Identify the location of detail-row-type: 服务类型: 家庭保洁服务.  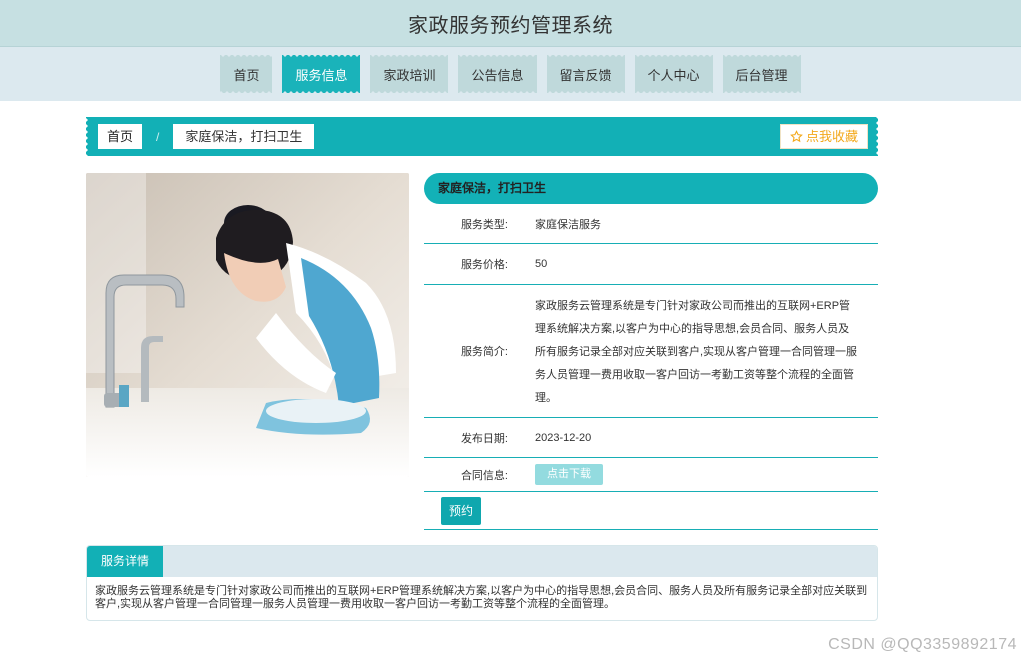
(651, 224).